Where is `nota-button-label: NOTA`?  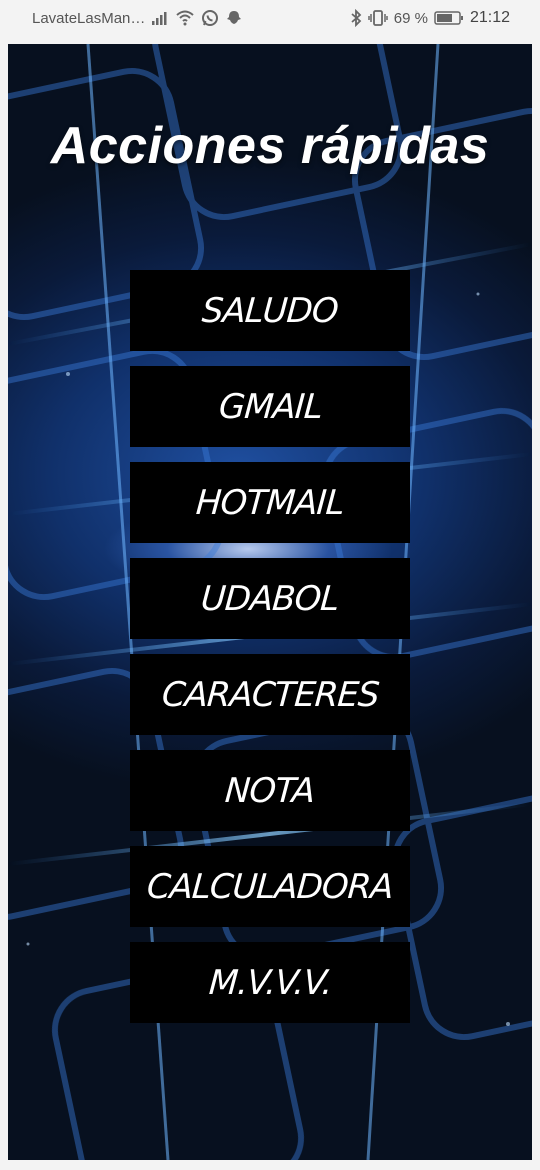
nota-button-label: NOTA is located at coordinates (270, 790).